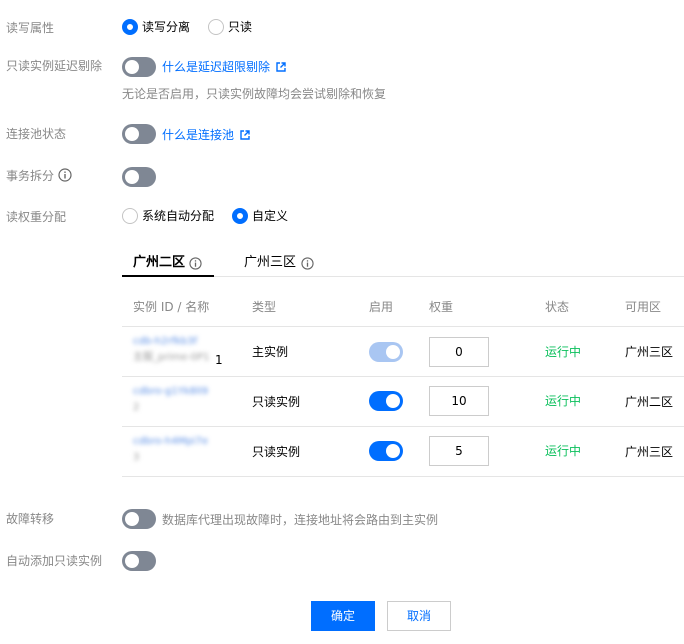  What do you see at coordinates (300, 520) in the screenshot?
I see `failover-hint: 数据库代理出现故障时，连接地址将会路由到主实例` at bounding box center [300, 520].